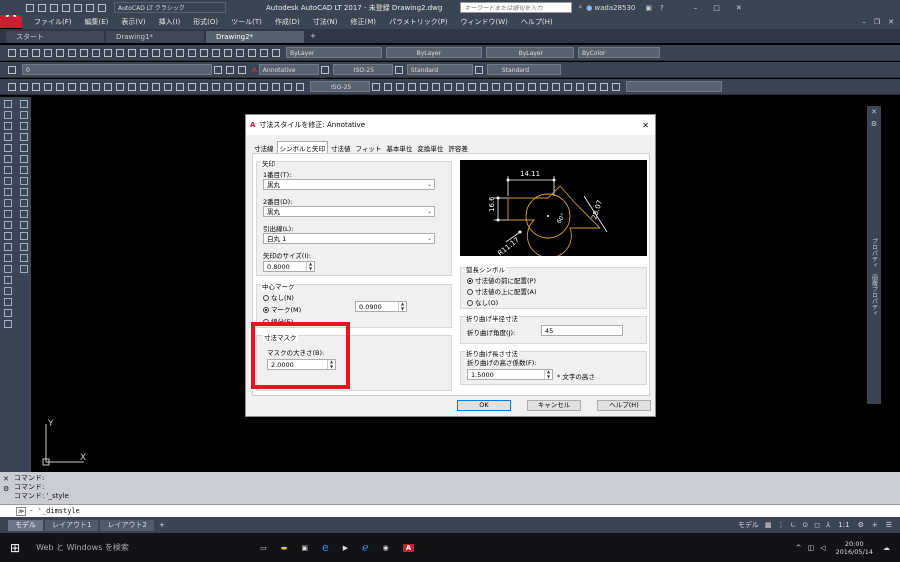  I want to click on layer-prev-icon, so click(230, 69).